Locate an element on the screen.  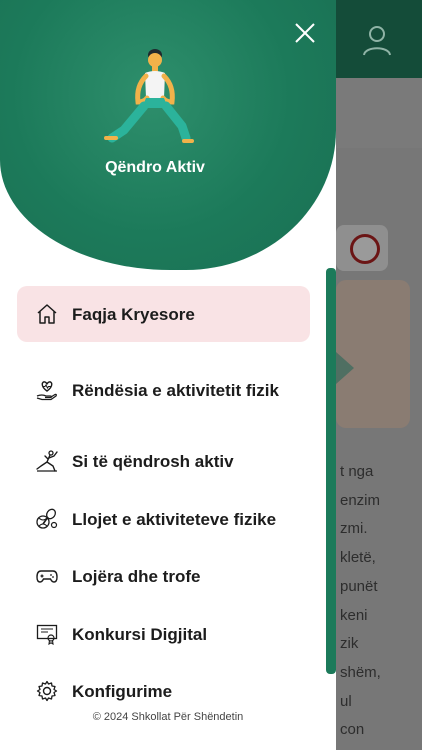
menu-item-label: Konkursi Digjital is located at coordinates (140, 634).